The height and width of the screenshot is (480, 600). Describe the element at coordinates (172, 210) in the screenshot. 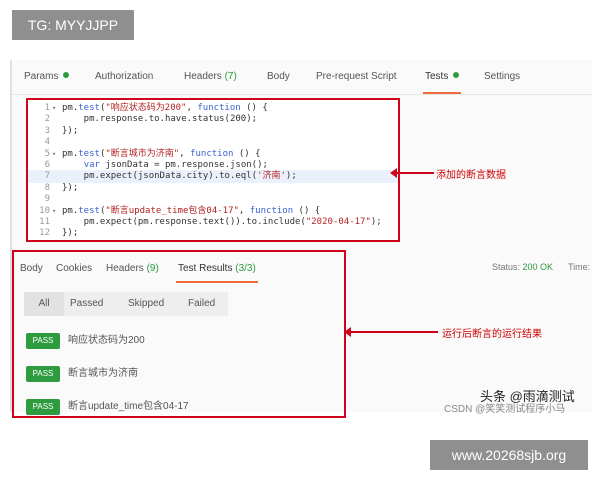

I see `code-token: "断言update_time包含04-17"` at that location.